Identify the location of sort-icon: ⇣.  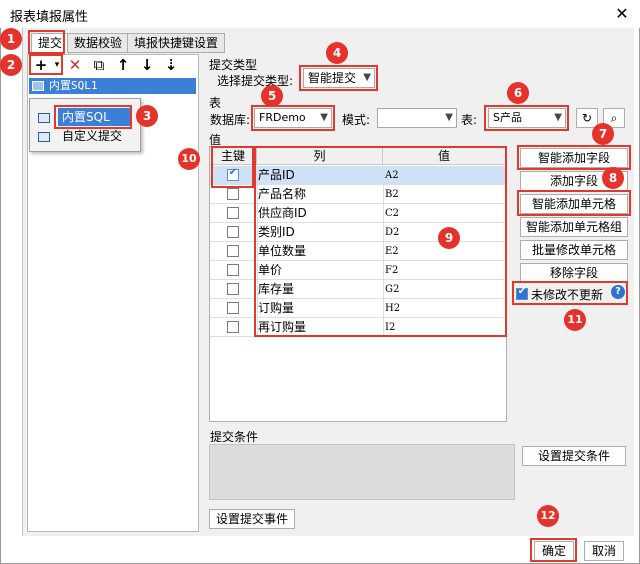
(171, 65).